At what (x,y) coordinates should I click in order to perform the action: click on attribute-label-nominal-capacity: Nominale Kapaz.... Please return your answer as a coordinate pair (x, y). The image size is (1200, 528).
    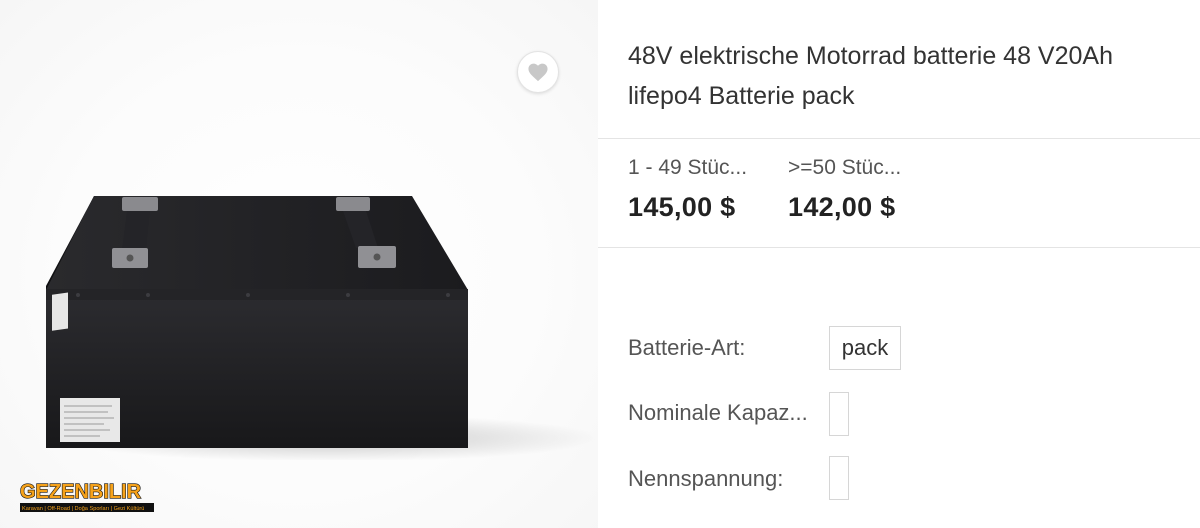
    Looking at the image, I should click on (718, 412).